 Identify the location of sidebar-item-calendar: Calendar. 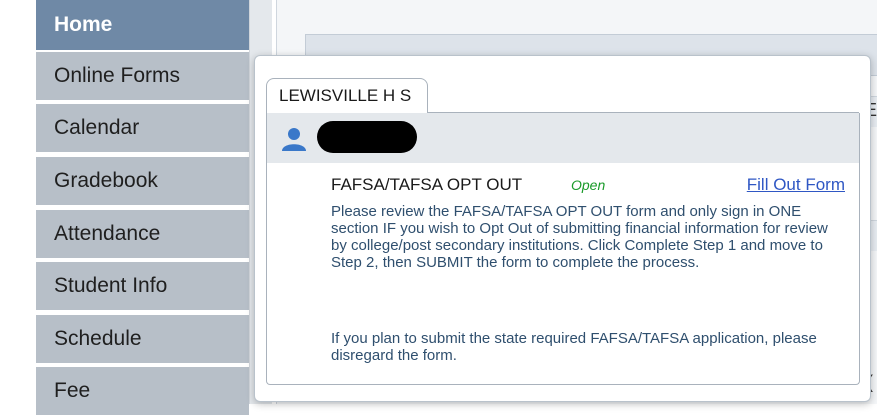
(142, 129).